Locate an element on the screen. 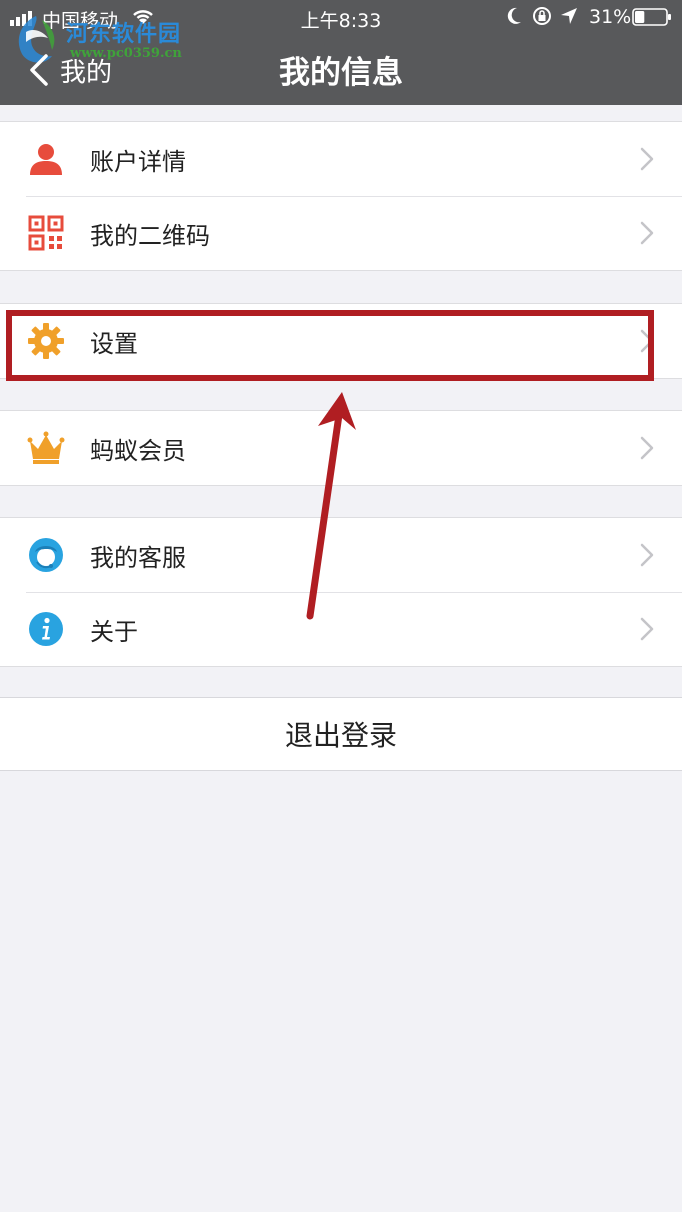 This screenshot has height=1212, width=682. moon-icon is located at coordinates (514, 15).